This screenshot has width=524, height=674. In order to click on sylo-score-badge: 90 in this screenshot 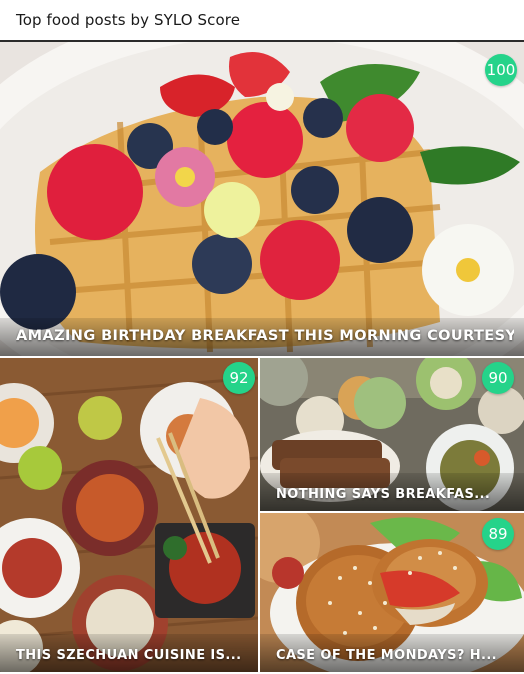, I will do `click(498, 378)`.